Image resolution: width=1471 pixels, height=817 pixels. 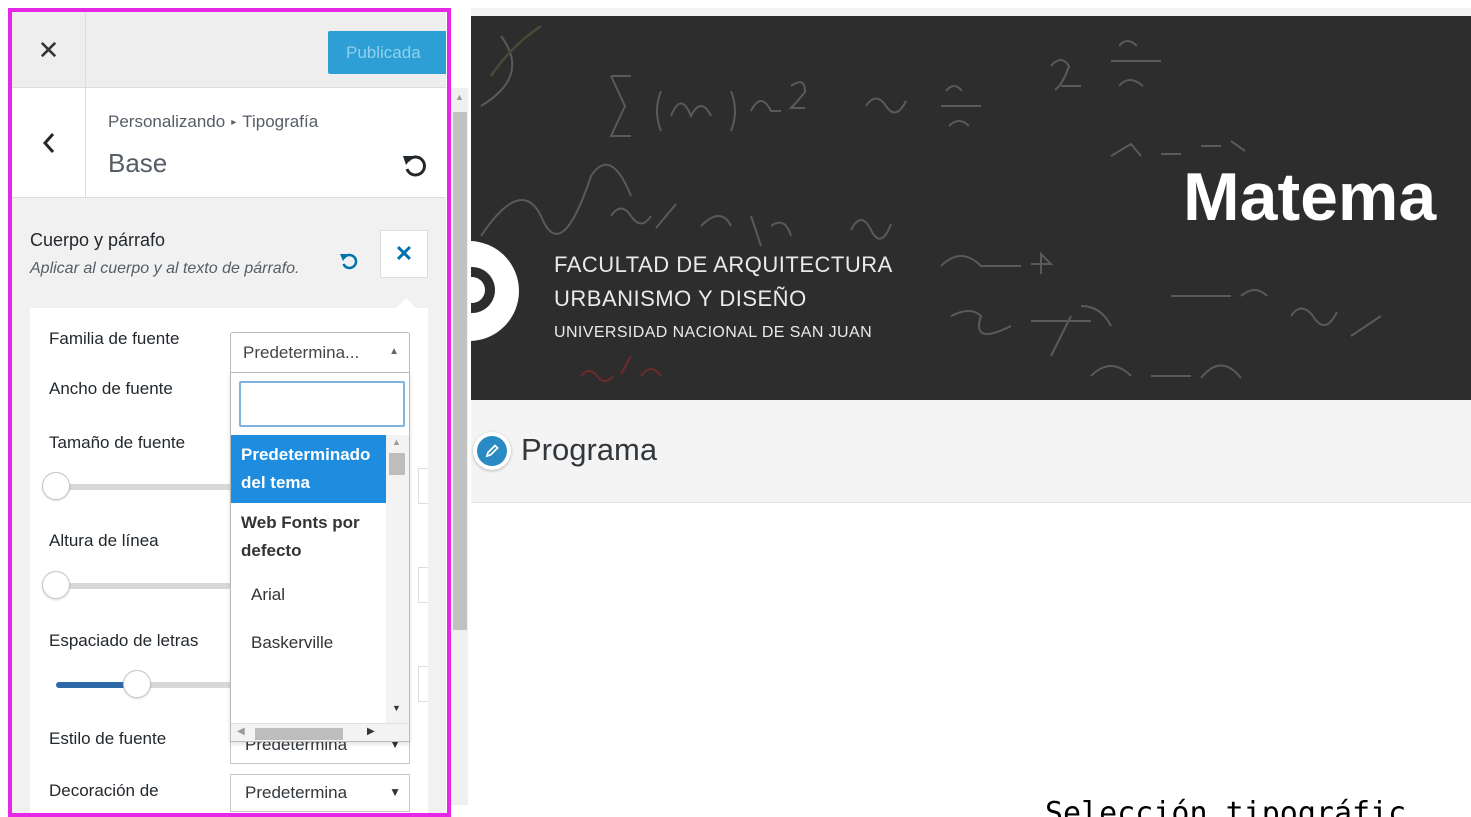 What do you see at coordinates (308, 595) in the screenshot?
I see `font-option: Arial` at bounding box center [308, 595].